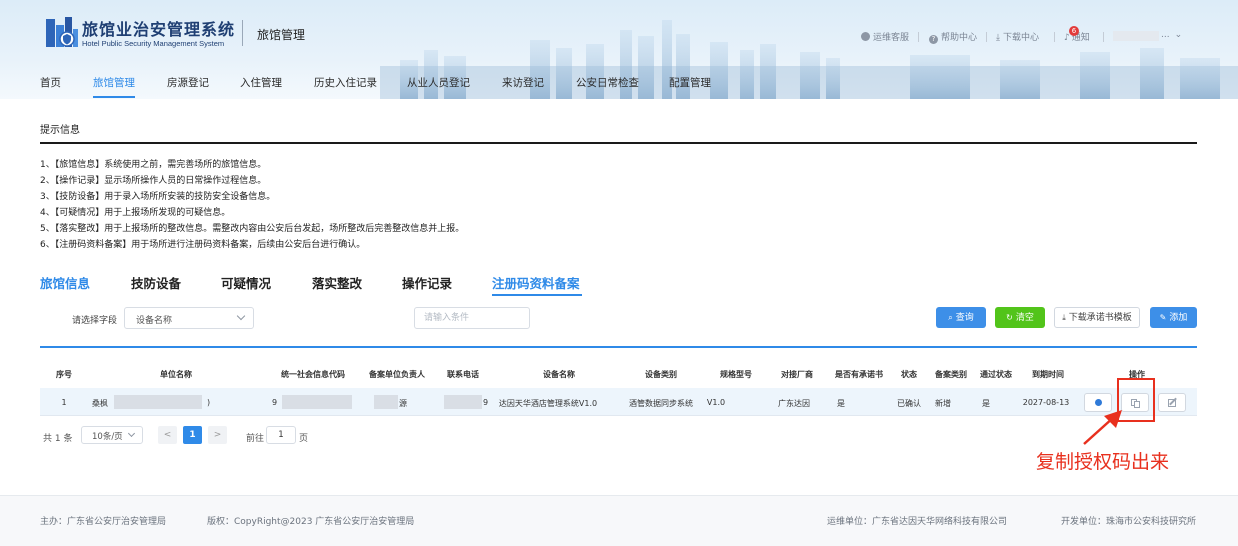  I want to click on clear-button: ↻ 清空, so click(1020, 317).